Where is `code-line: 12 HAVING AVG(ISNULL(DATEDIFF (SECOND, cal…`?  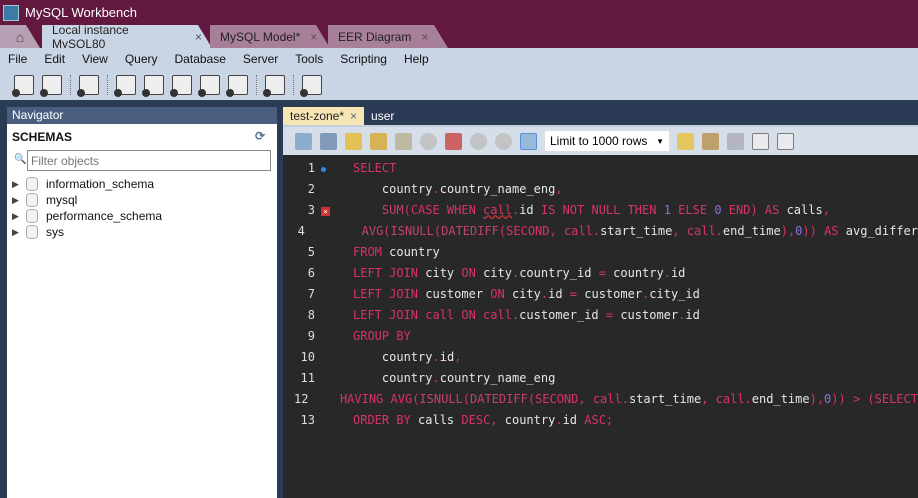 code-line: 12 HAVING AVG(ISNULL(DATEDIFF (SECOND, cal… is located at coordinates (600, 398).